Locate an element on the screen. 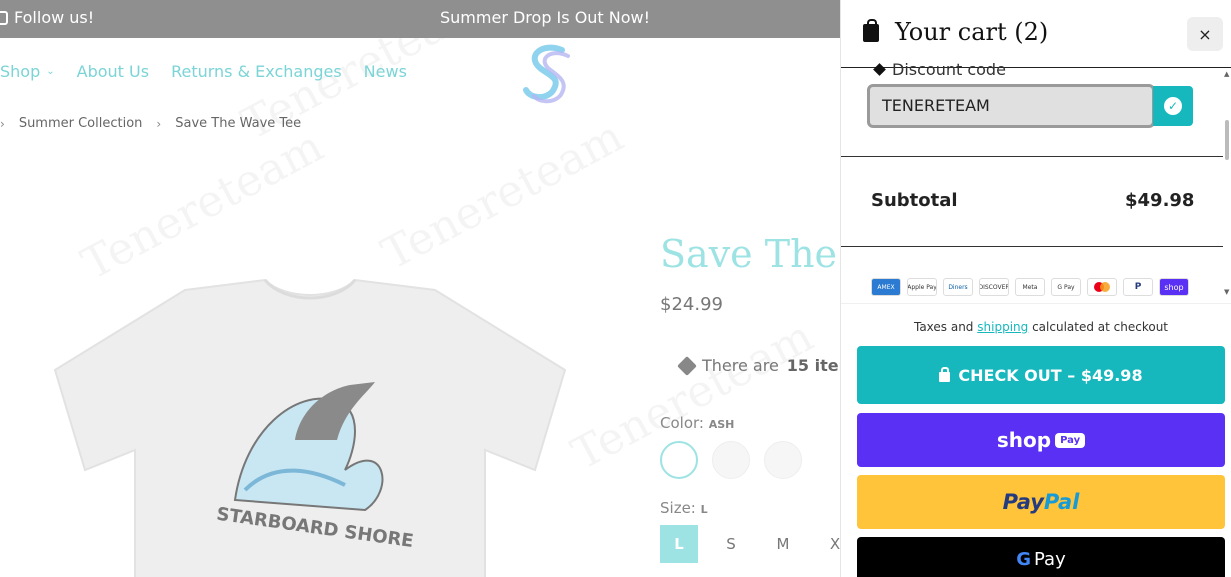 The height and width of the screenshot is (577, 1231). size-label: Size: L is located at coordinates (684, 508).